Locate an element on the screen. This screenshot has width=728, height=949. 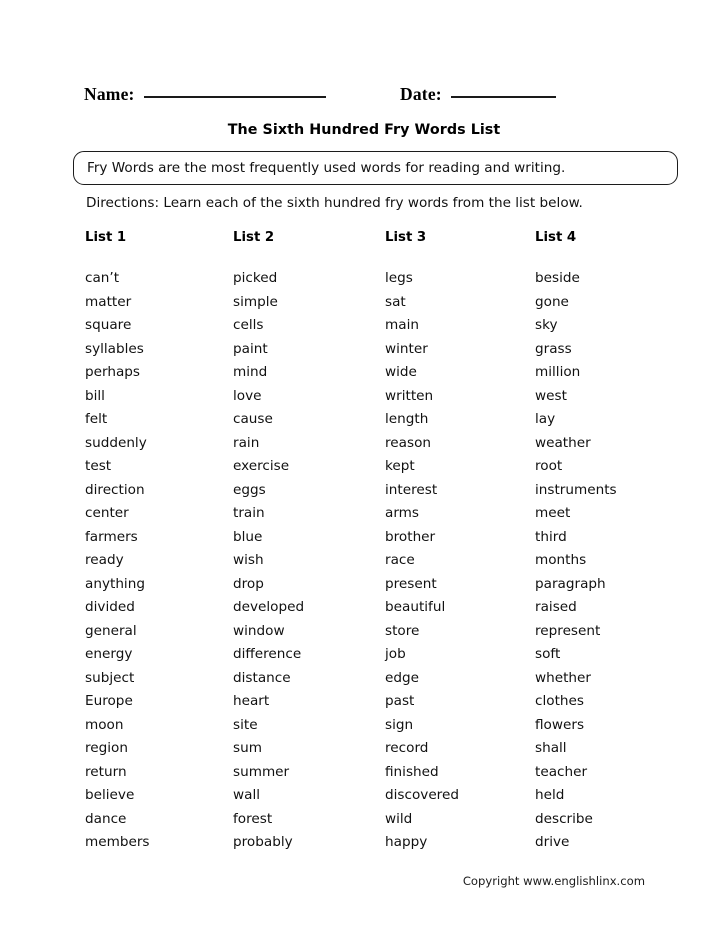
word-item: west is located at coordinates (551, 395).